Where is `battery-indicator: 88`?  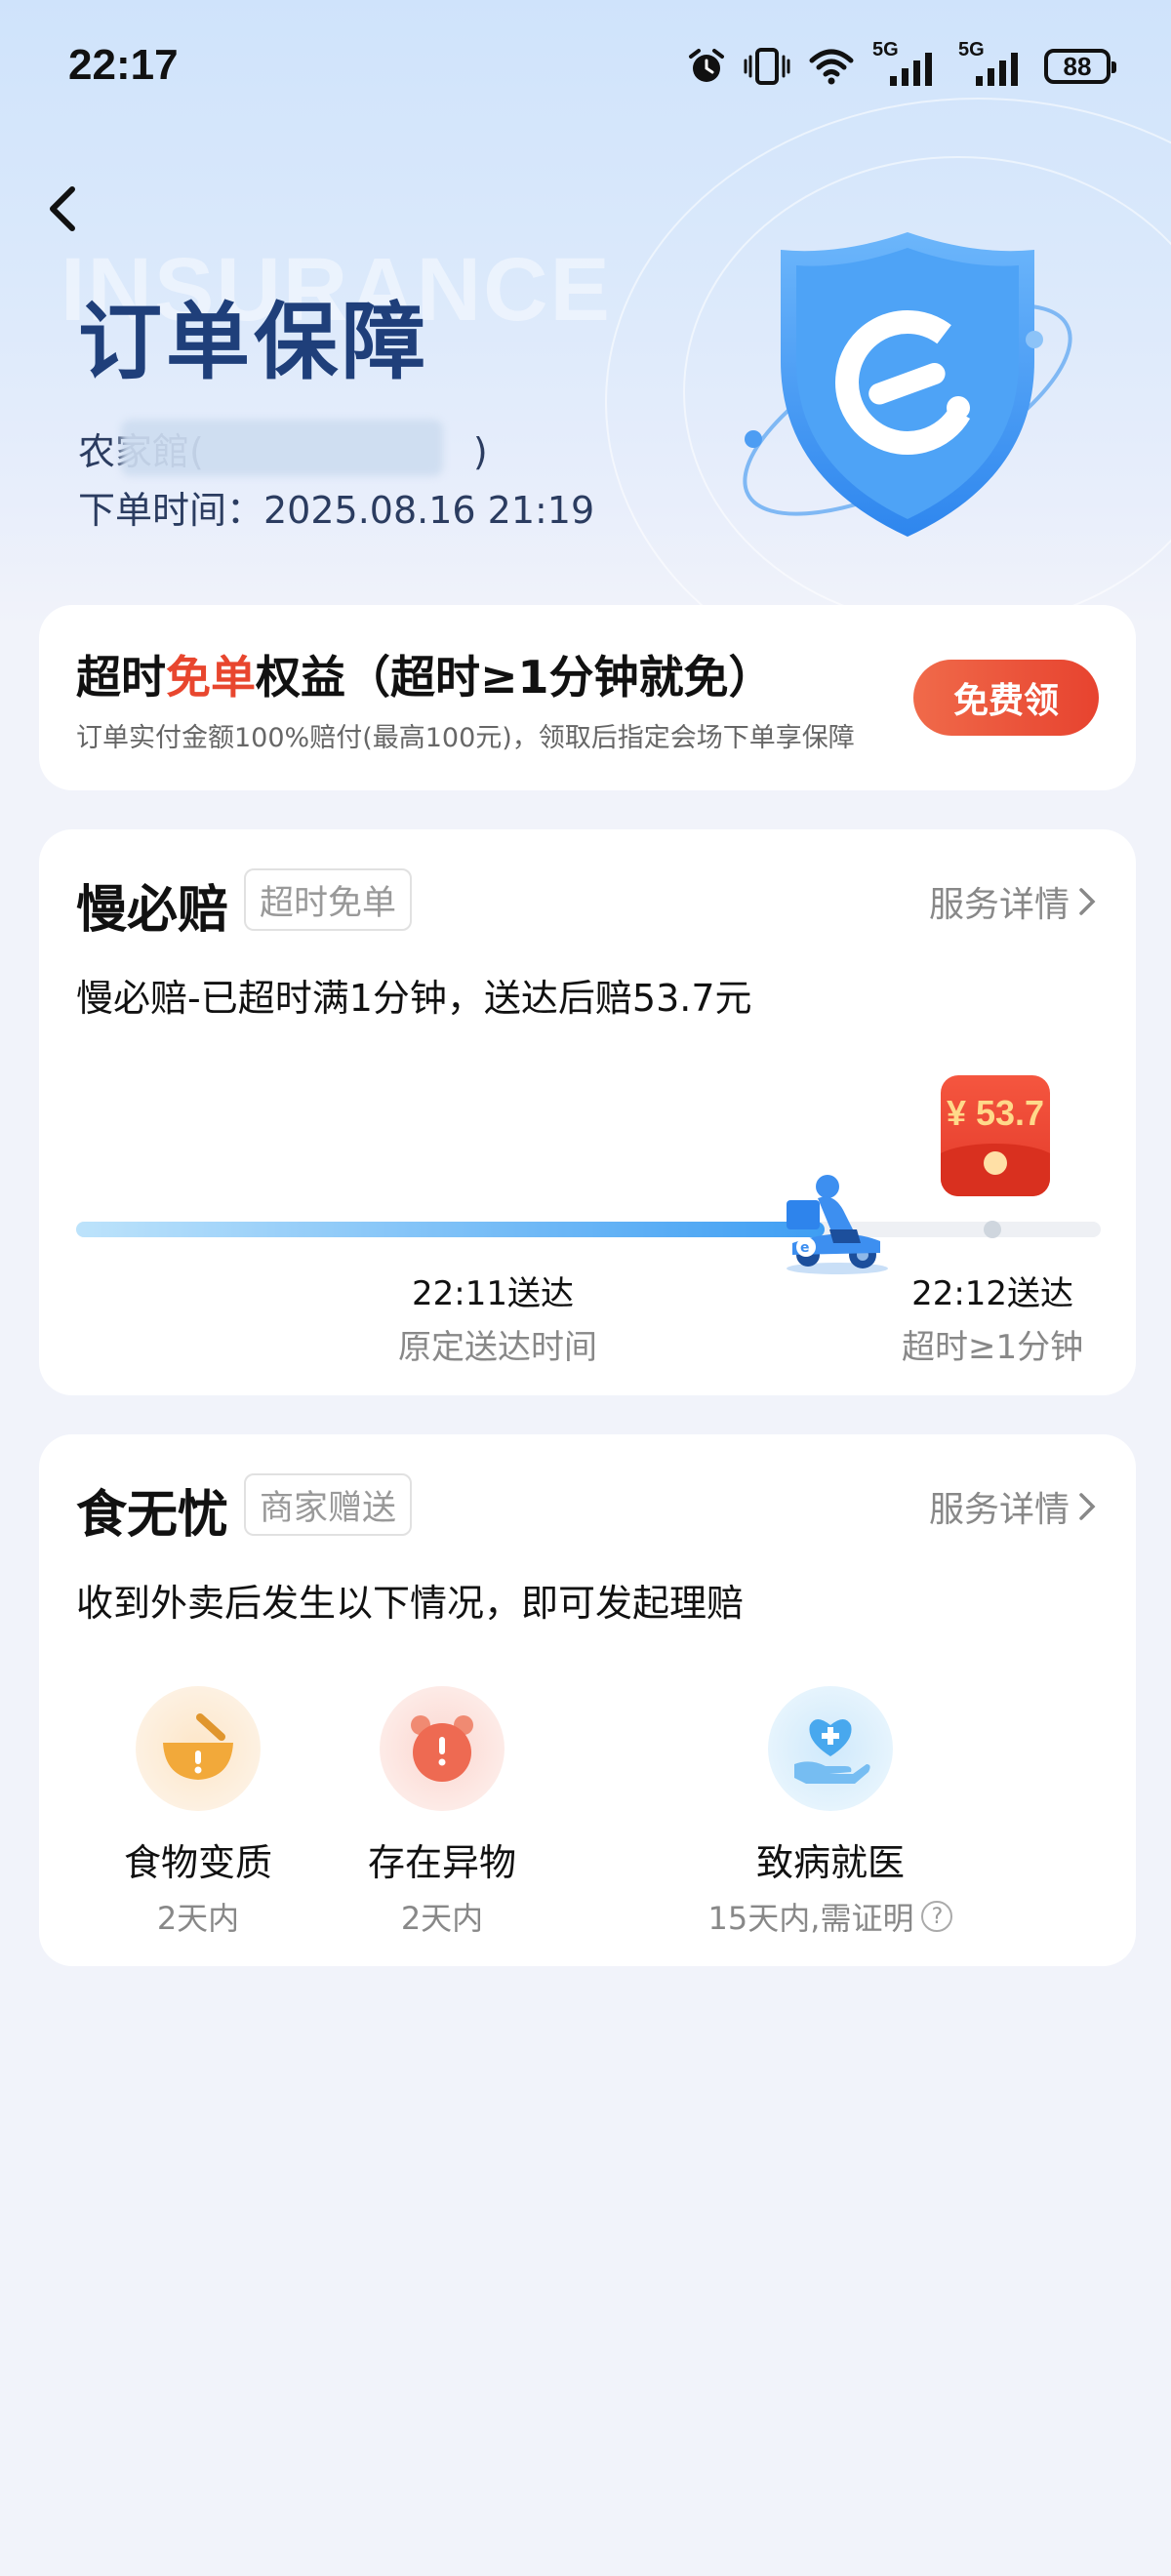 battery-indicator: 88 is located at coordinates (1080, 66).